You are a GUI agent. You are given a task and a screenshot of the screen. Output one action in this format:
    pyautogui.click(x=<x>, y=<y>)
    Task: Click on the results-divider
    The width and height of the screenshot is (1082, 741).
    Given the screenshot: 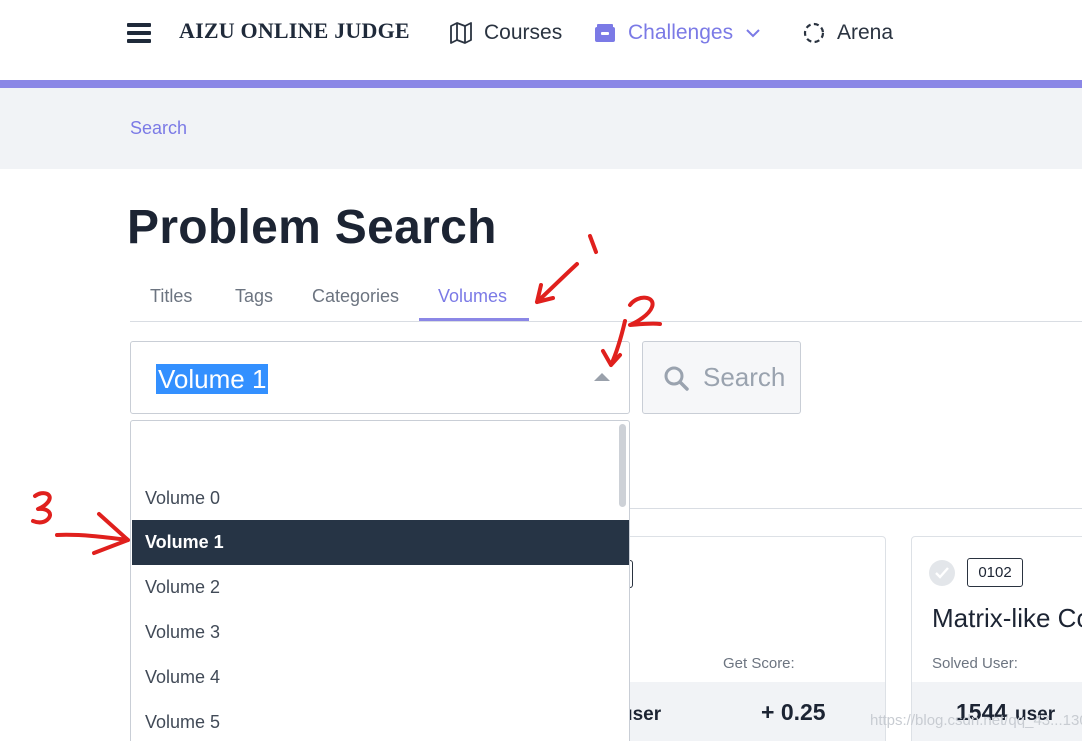 What is the action you would take?
    pyautogui.click(x=856, y=508)
    